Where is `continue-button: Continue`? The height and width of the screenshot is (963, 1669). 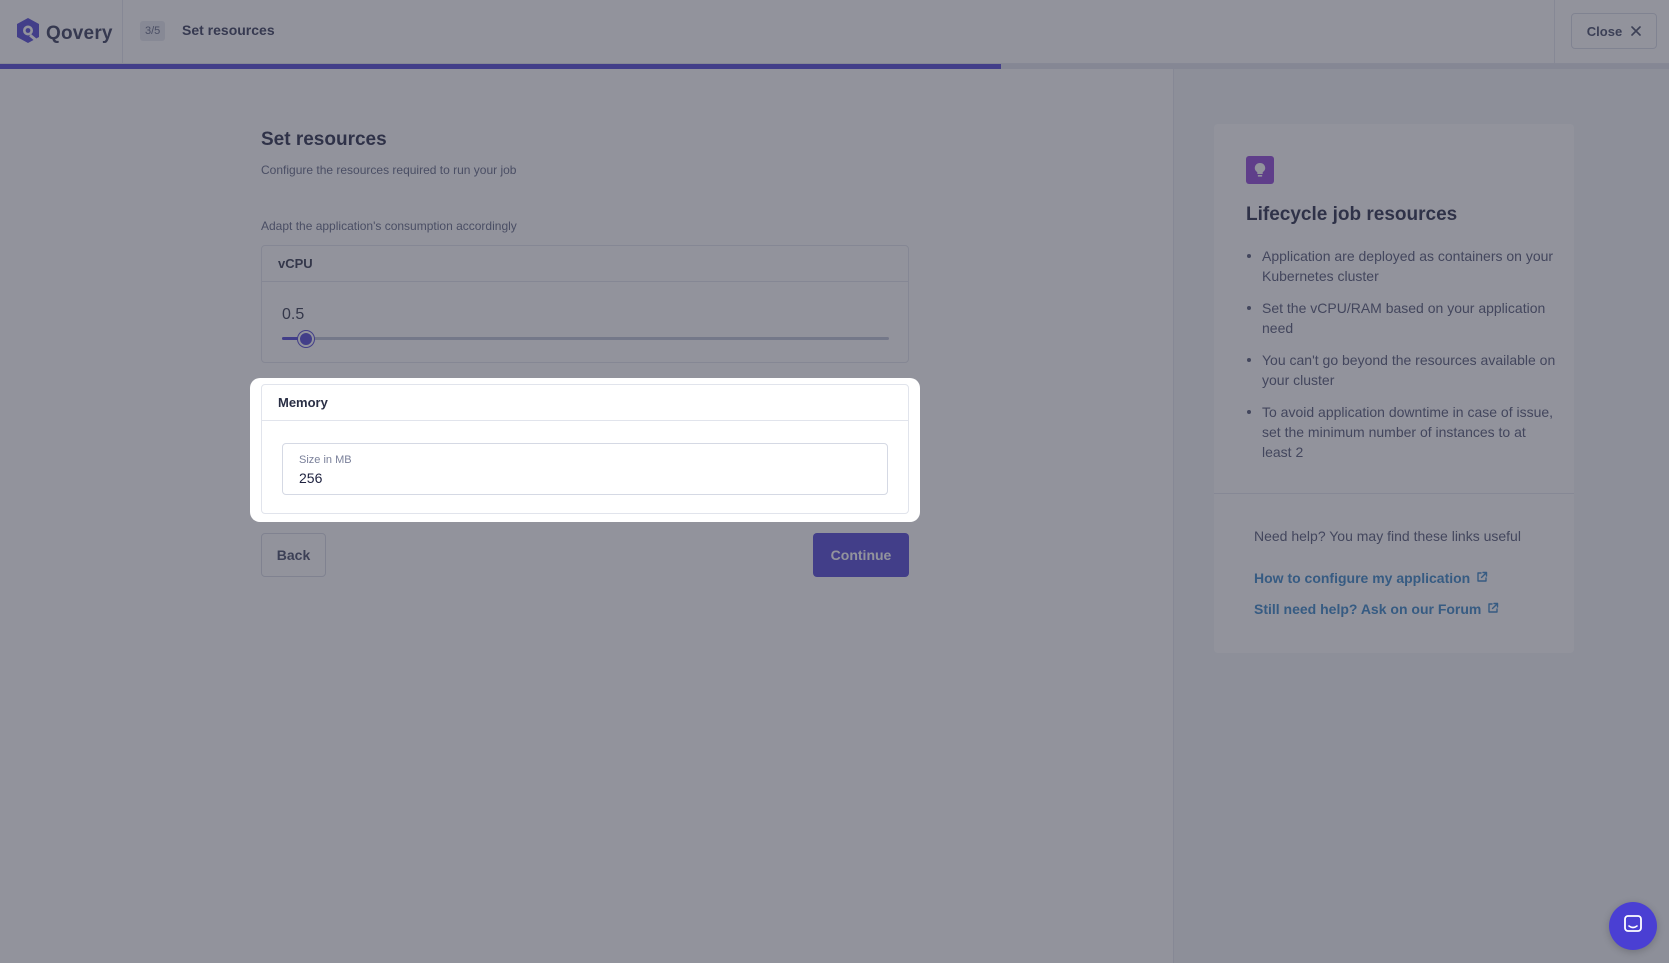 continue-button: Continue is located at coordinates (861, 555).